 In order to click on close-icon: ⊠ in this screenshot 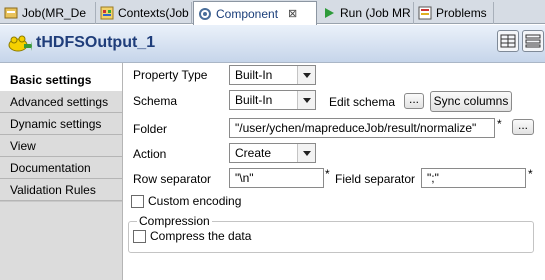, I will do `click(292, 13)`.